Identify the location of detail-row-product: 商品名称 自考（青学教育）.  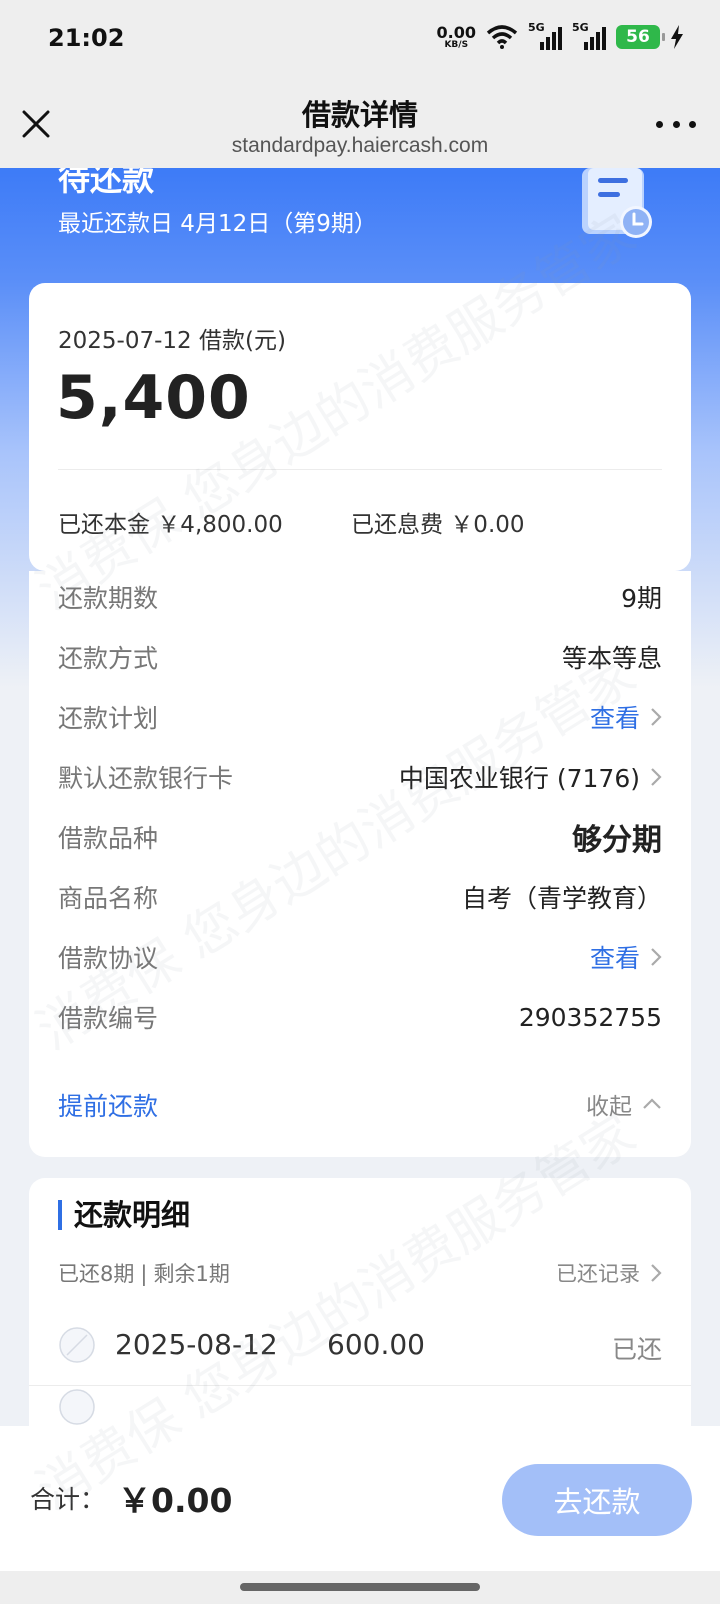
(360, 897).